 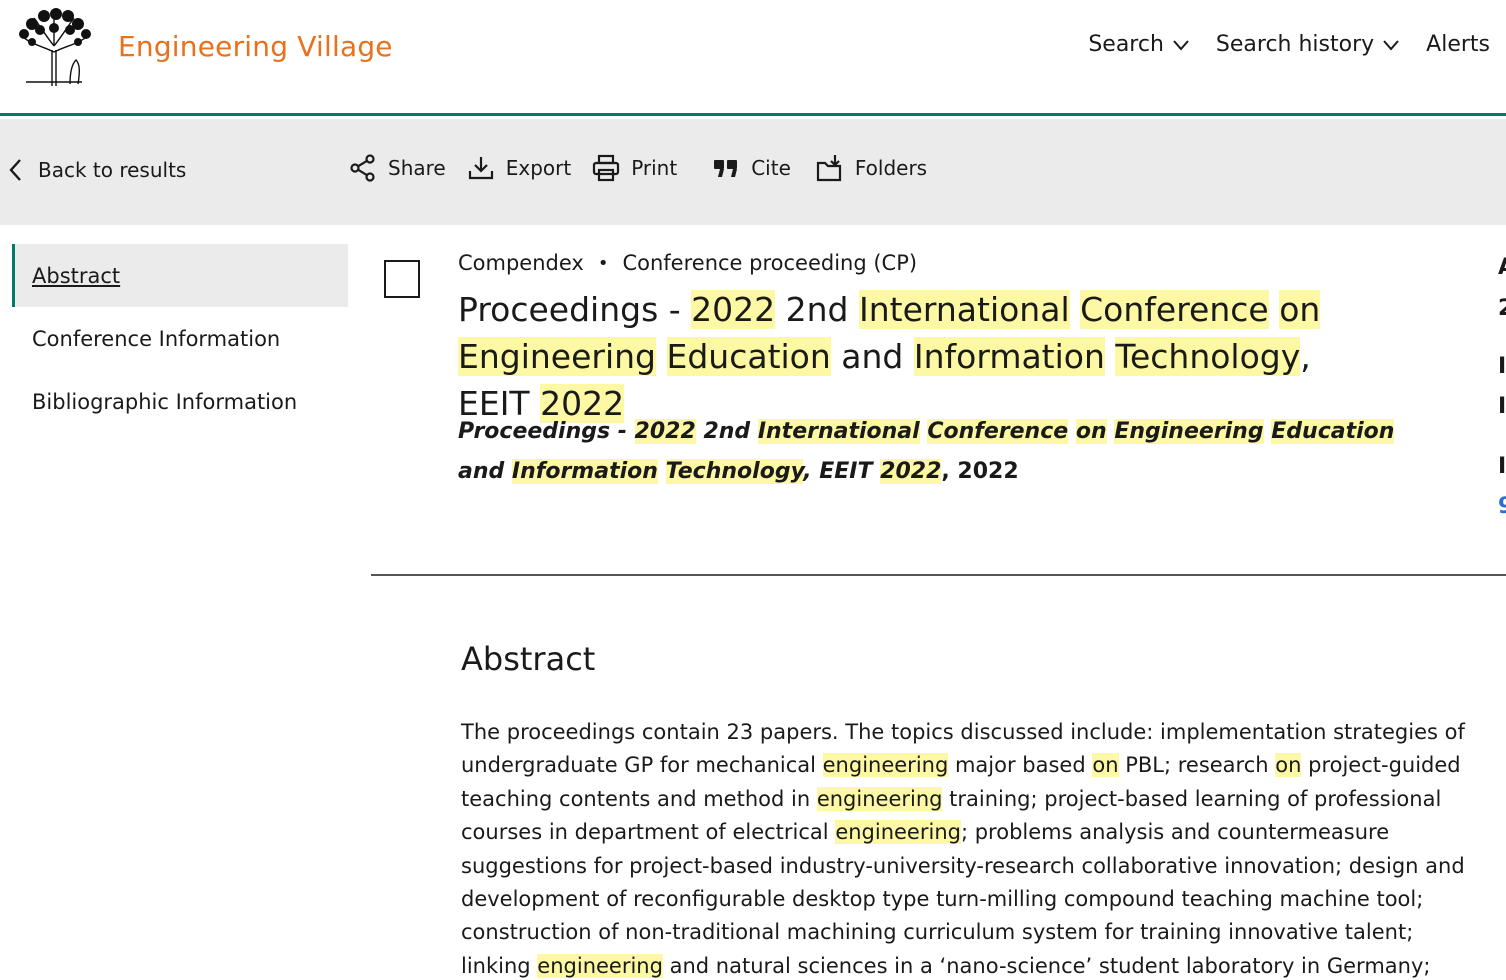 I want to click on nav-alerts-label: Alerts, so click(x=1458, y=44).